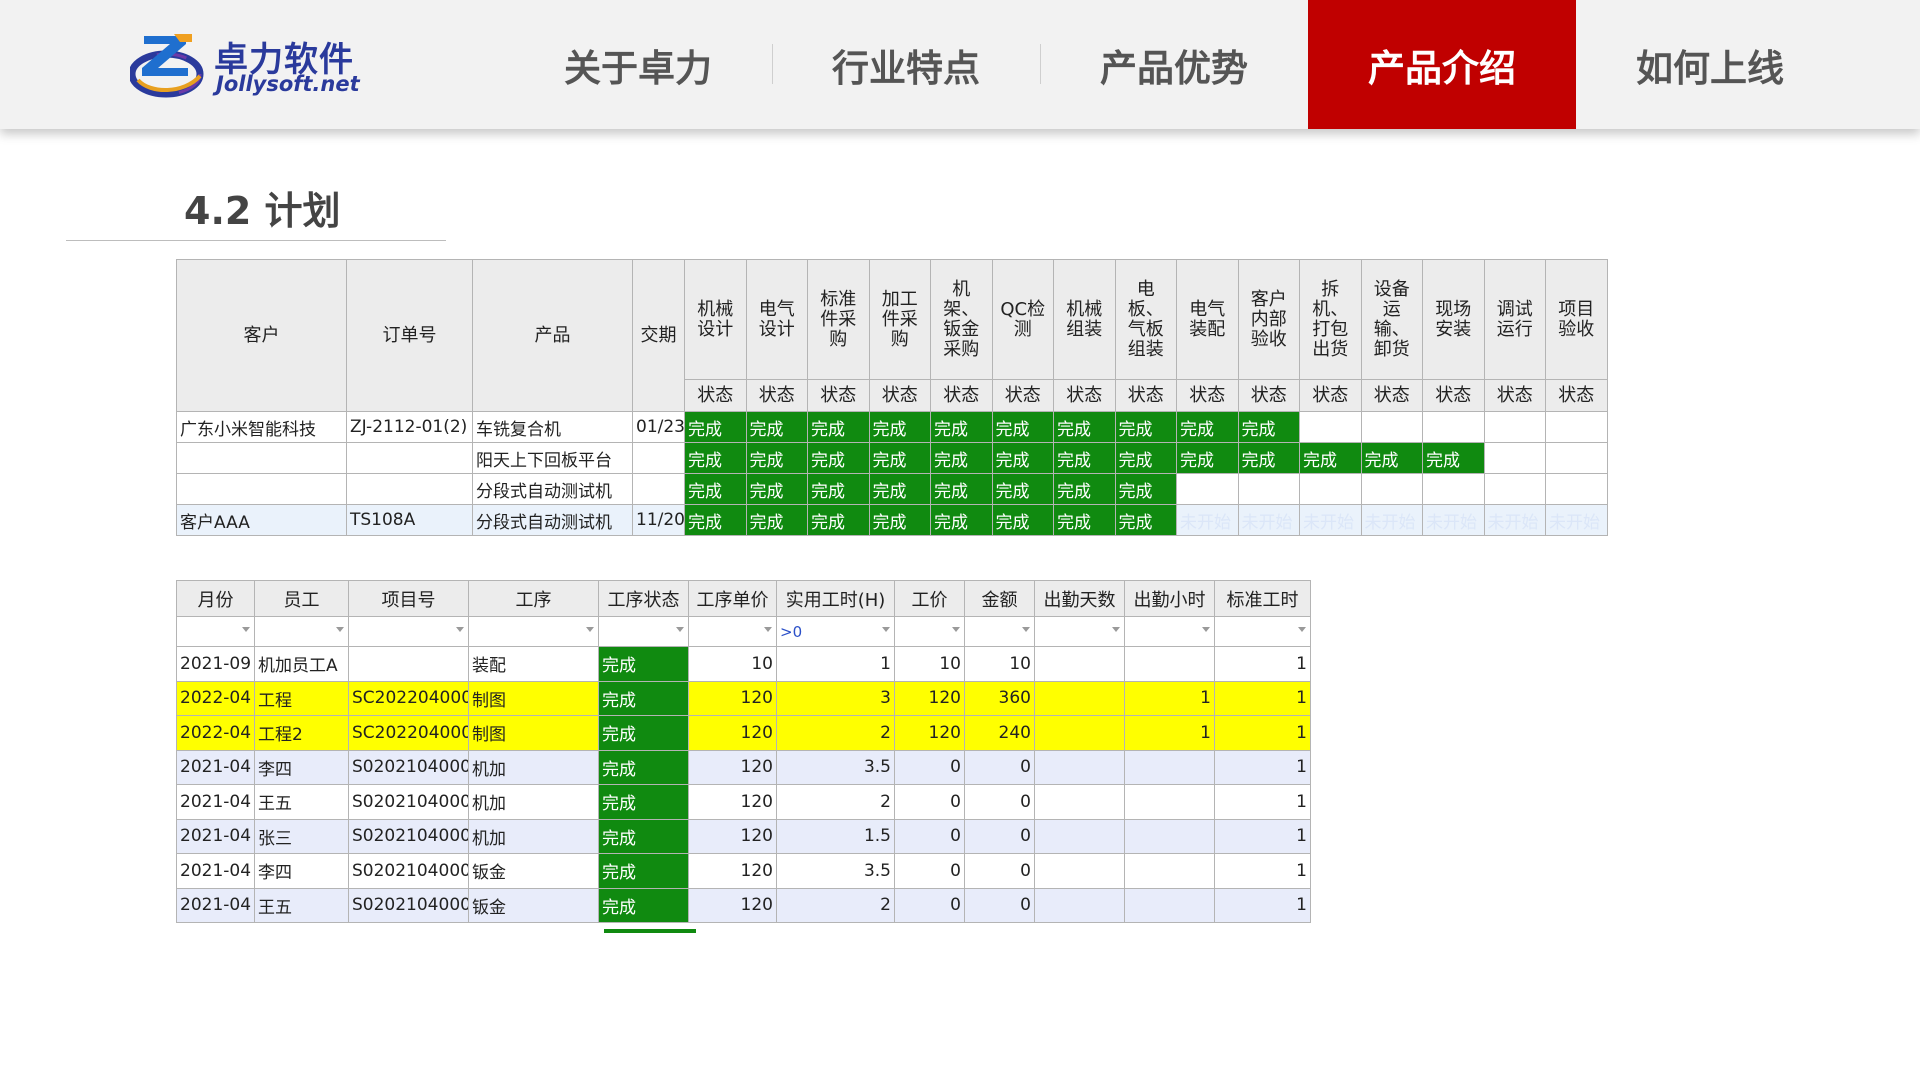 The image size is (1920, 1080). What do you see at coordinates (999, 598) in the screenshot?
I see `work-header-8: 金额` at bounding box center [999, 598].